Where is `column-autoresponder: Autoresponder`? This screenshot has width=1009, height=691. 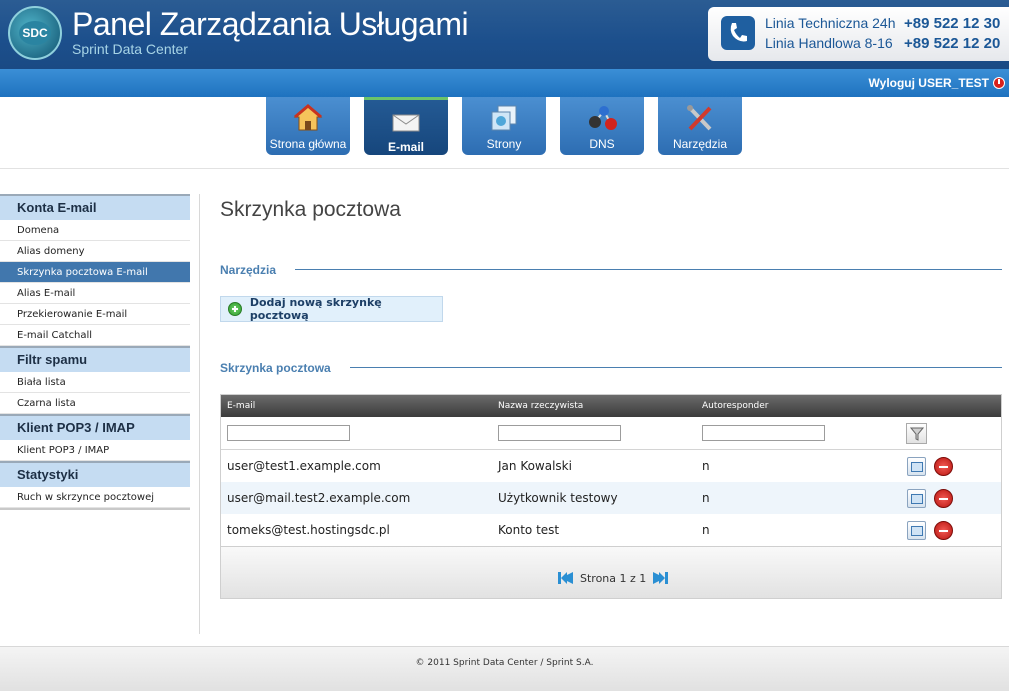
column-autoresponder: Autoresponder is located at coordinates (735, 406).